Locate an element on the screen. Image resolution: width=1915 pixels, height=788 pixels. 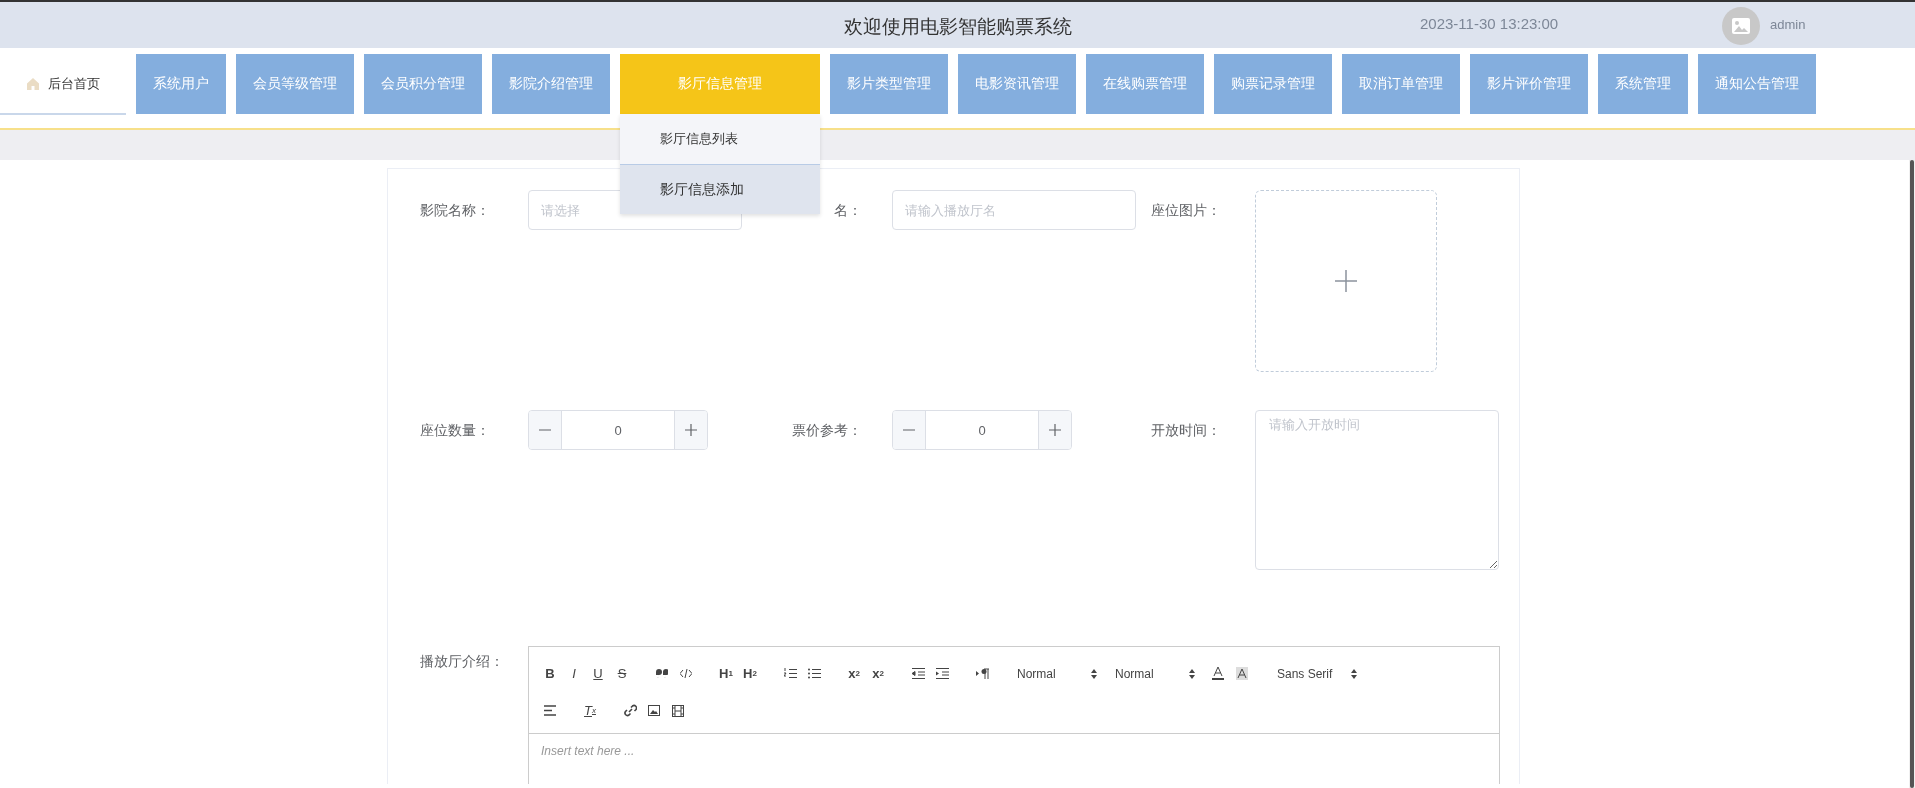
field-label: 播放厅介绍： is located at coordinates (462, 661).